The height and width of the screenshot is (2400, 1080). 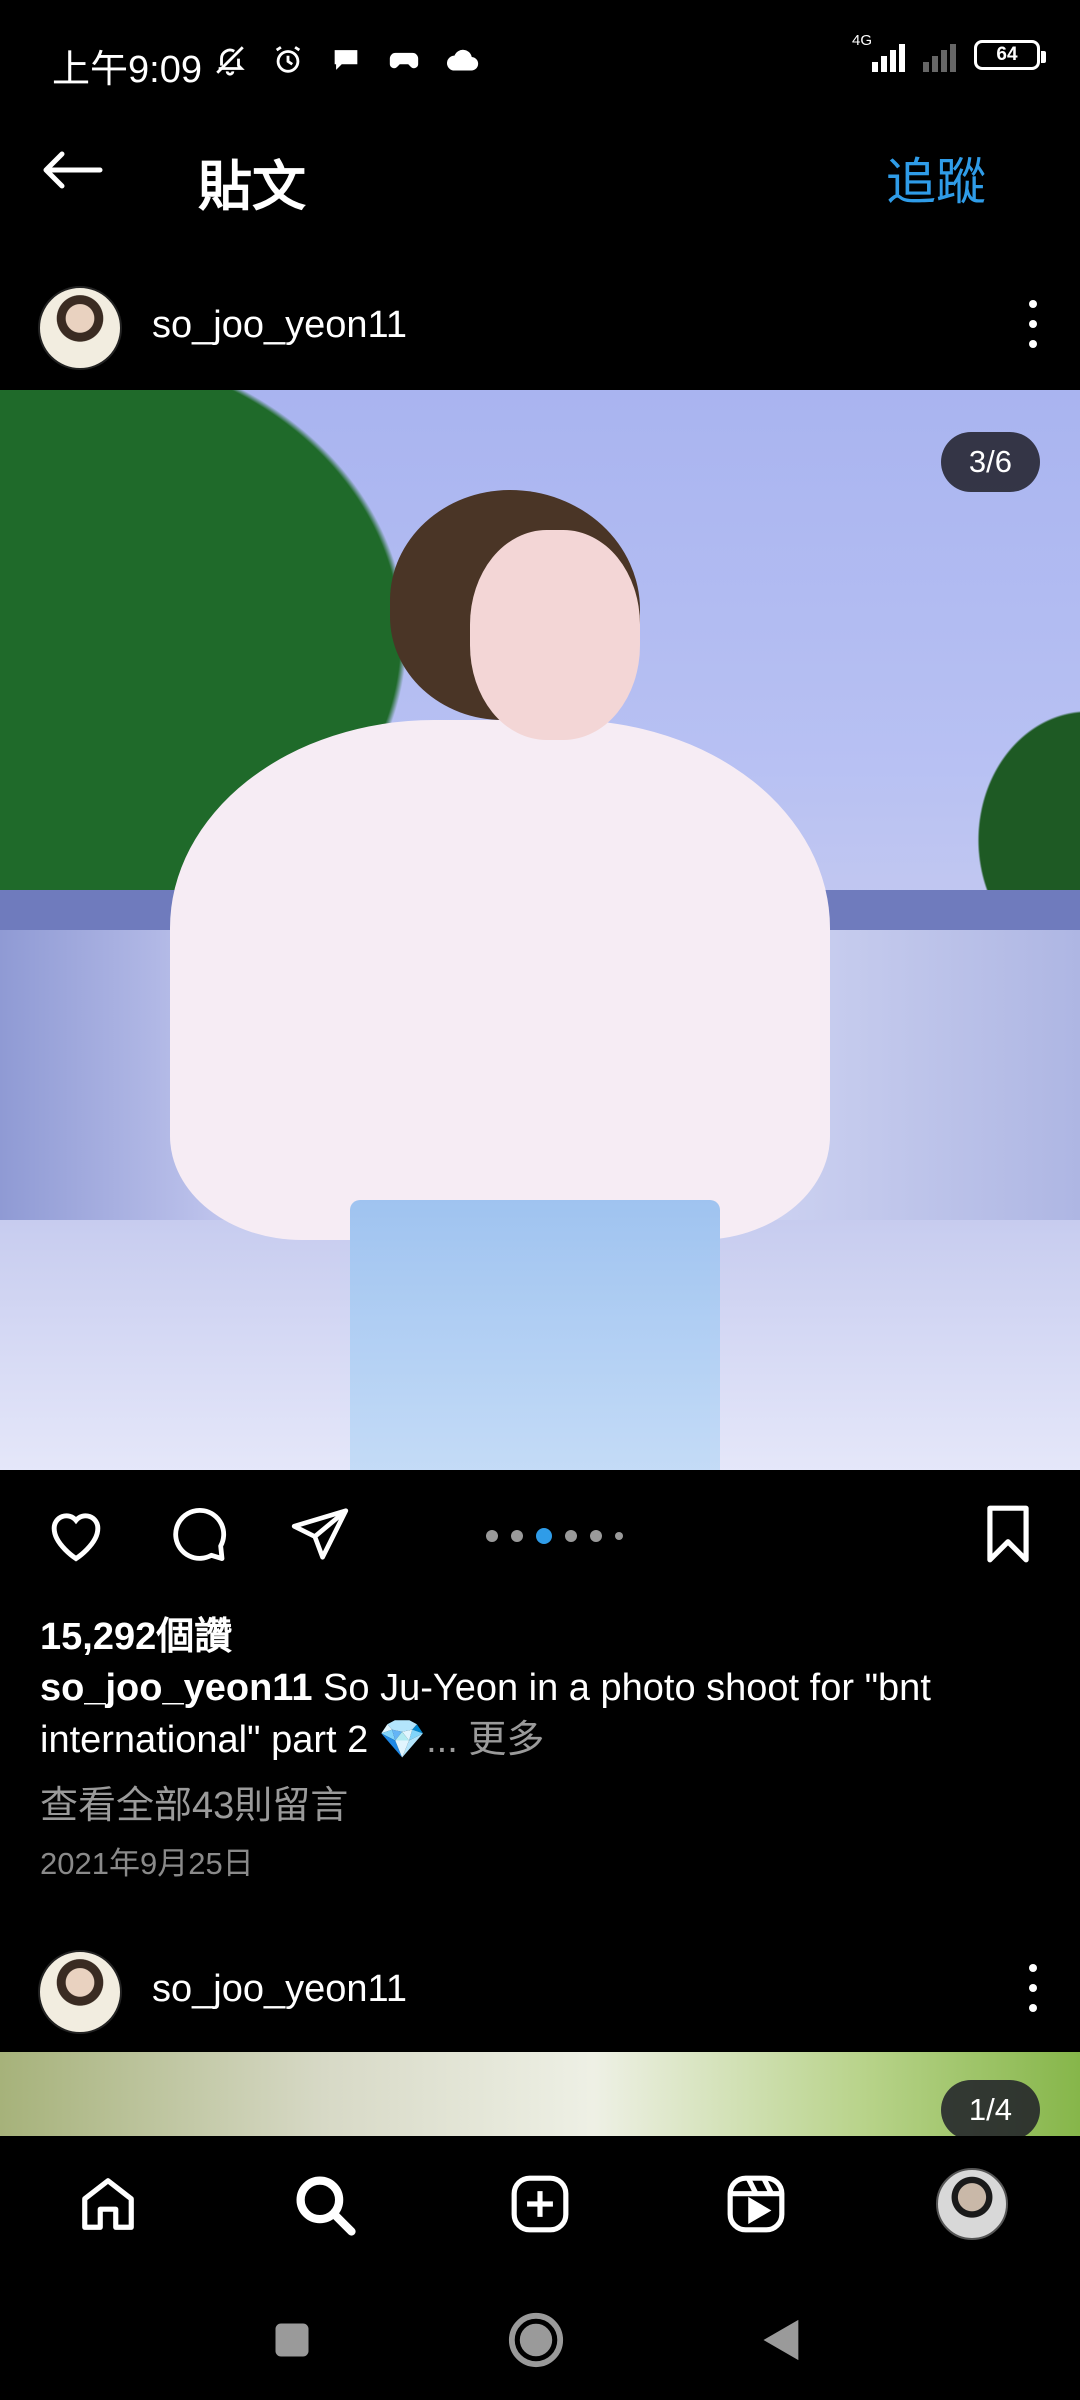 I want to click on game-controller-icon, so click(x=404, y=60).